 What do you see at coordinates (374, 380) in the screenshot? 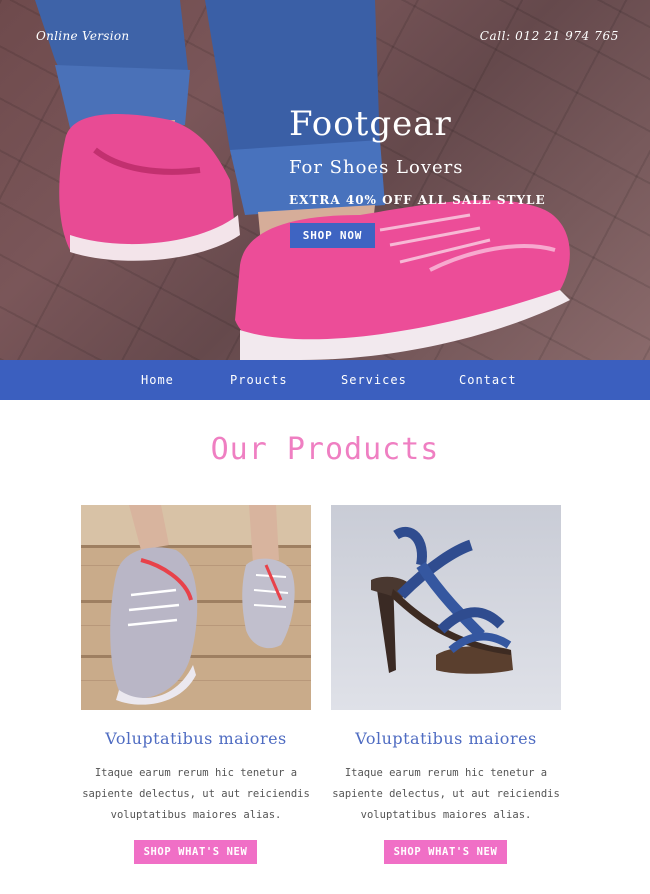
I see `nav-item-services: Services` at bounding box center [374, 380].